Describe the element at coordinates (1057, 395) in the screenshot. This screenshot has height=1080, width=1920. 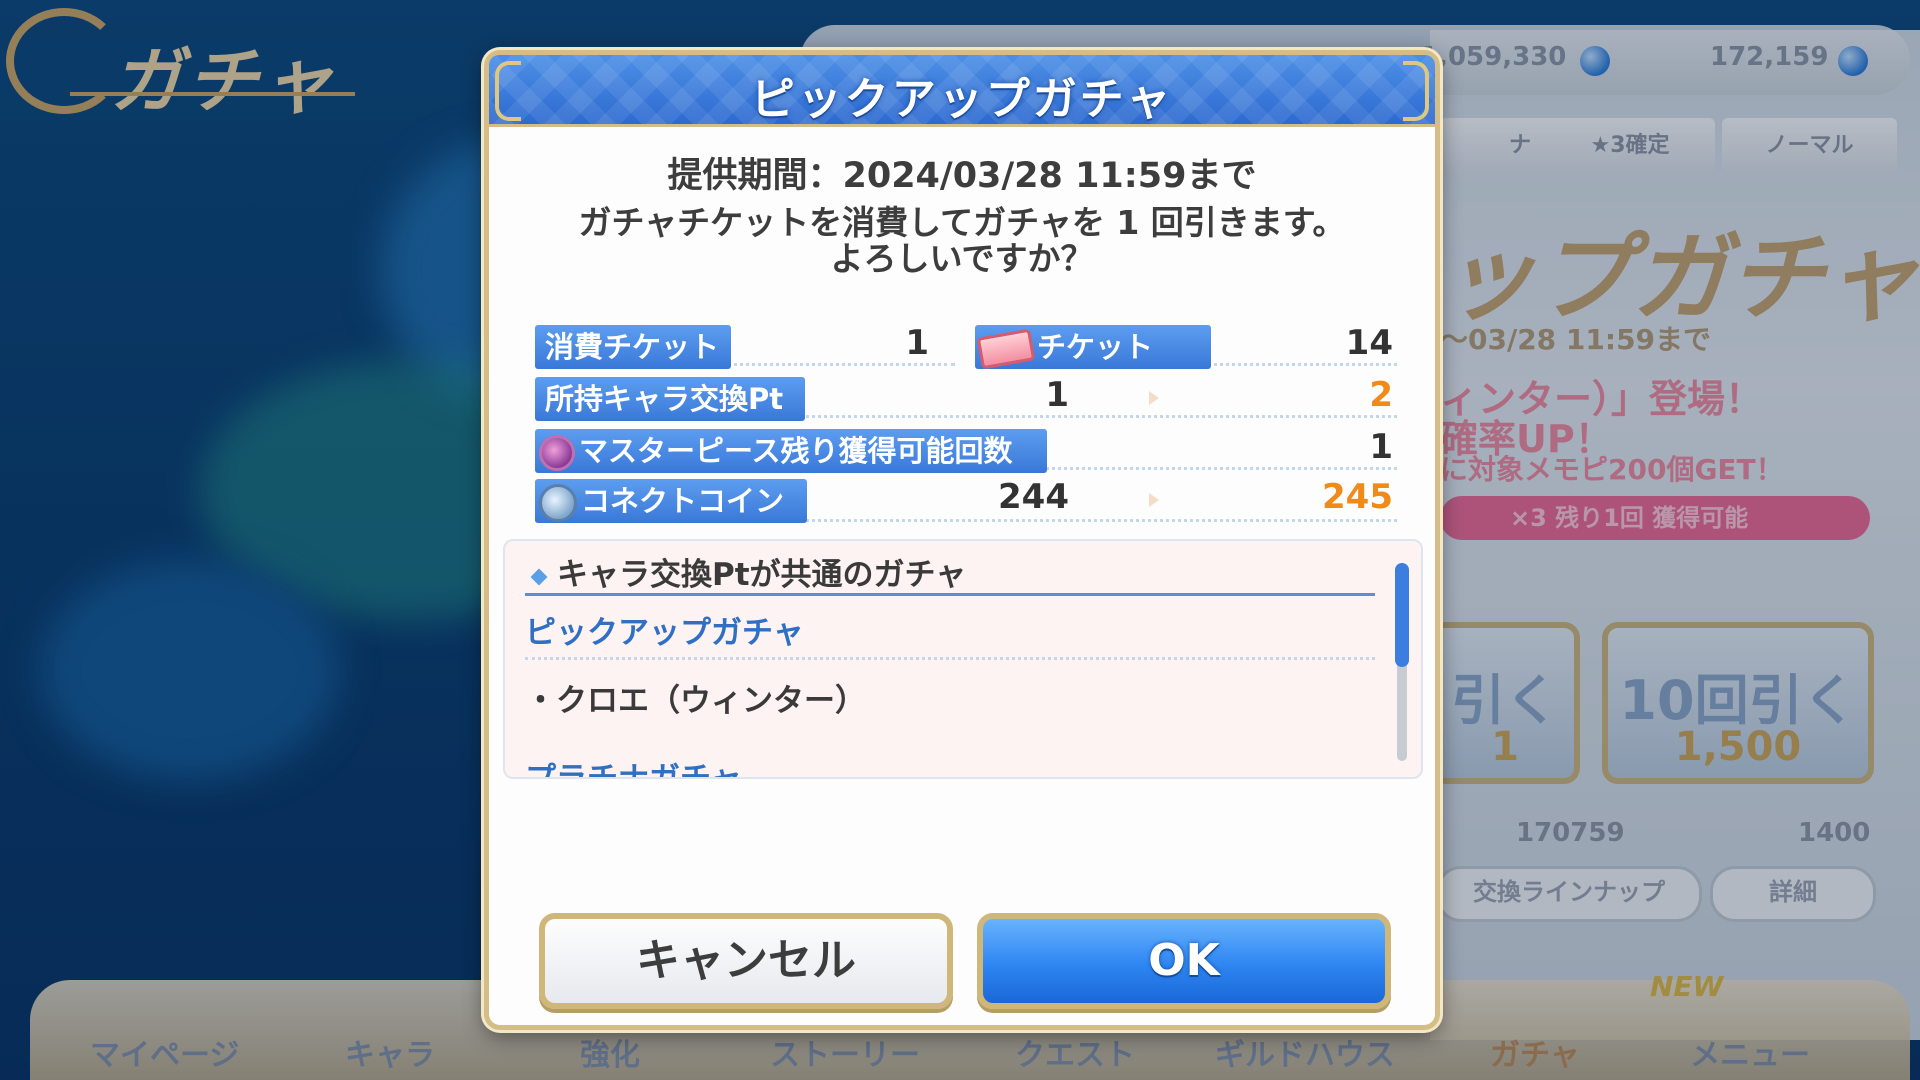
I see `exchange-pt-before: 1` at that location.